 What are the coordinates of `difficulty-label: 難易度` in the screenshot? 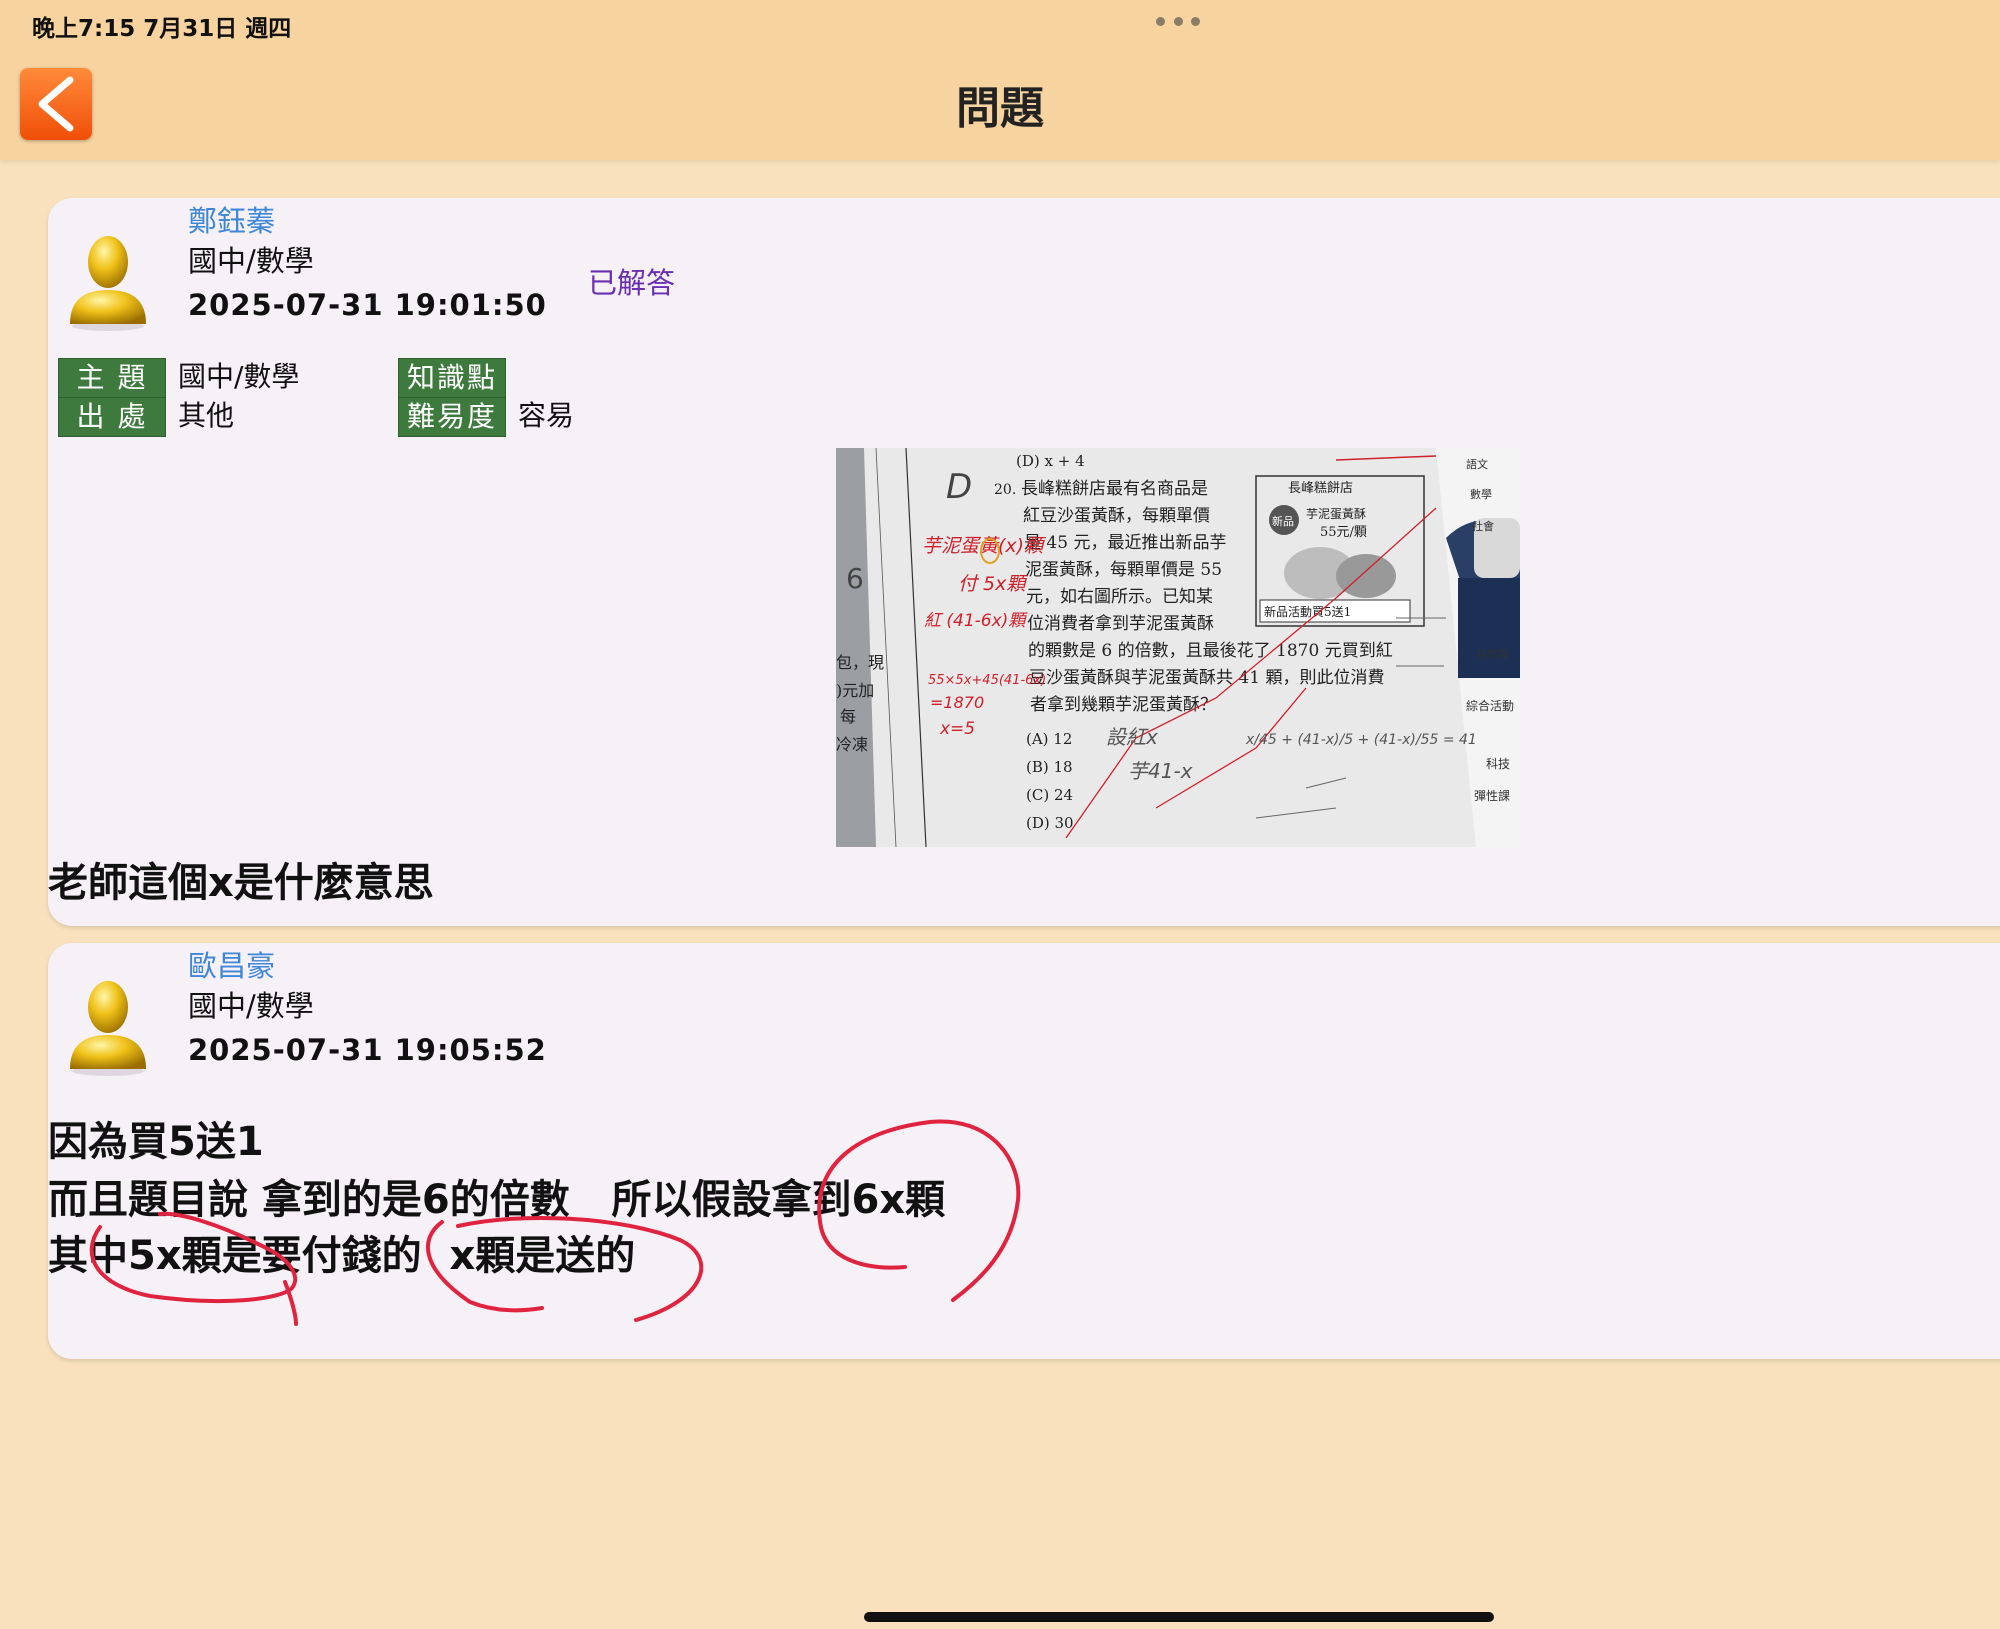 It's located at (452, 417).